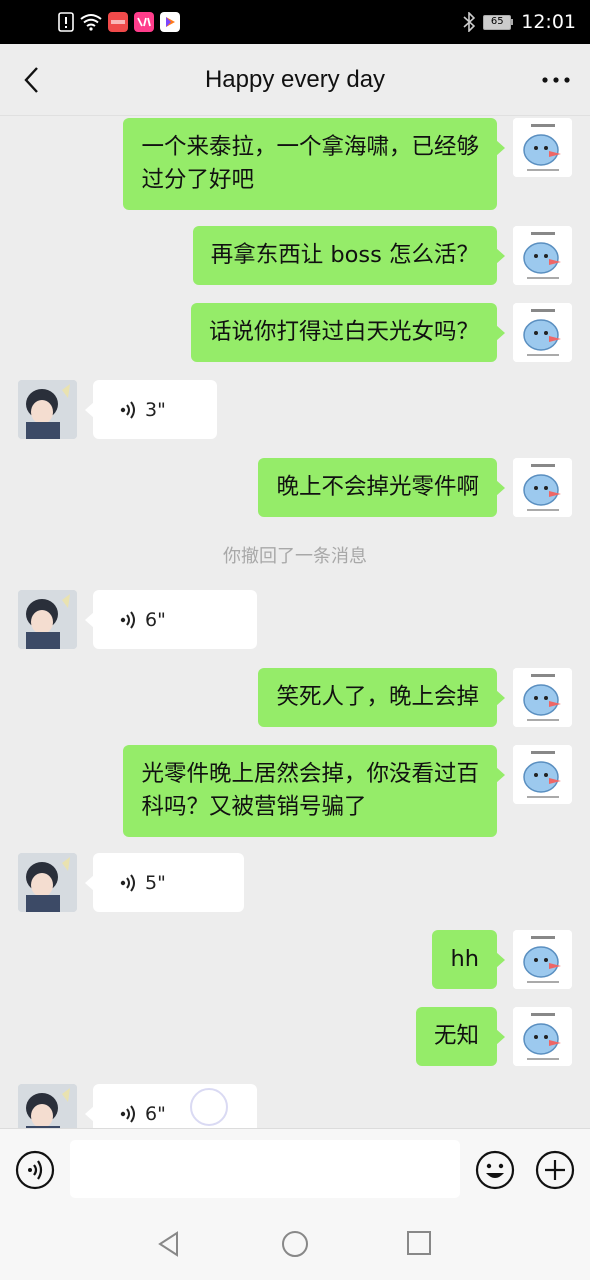 The height and width of the screenshot is (1280, 590). I want to click on voice-message-bubble: 5", so click(164, 882).